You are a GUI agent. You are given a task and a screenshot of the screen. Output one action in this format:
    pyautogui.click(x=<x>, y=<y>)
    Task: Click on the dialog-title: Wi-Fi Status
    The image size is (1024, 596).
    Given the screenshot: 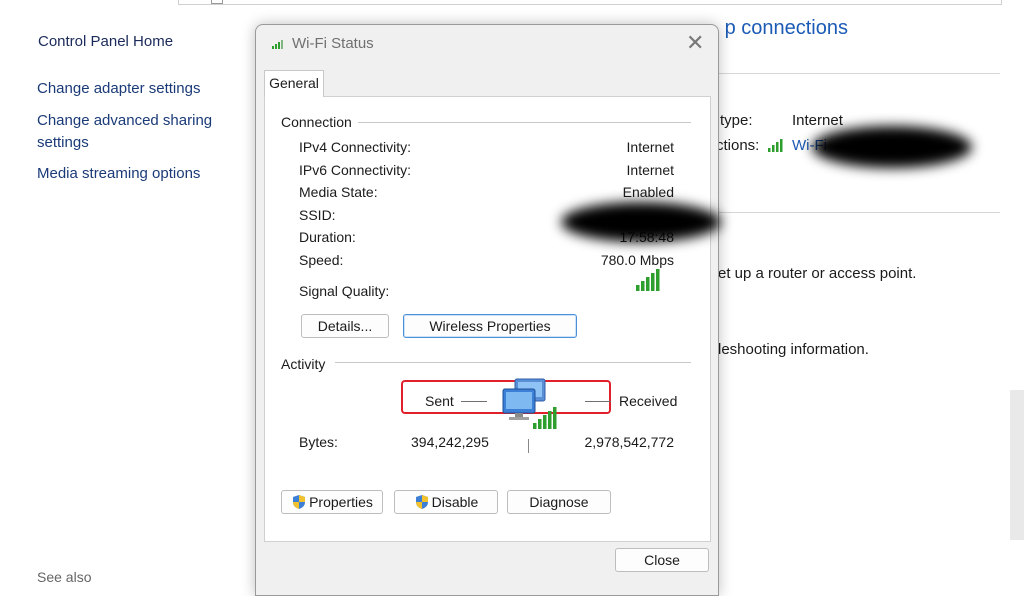 What is the action you would take?
    pyautogui.click(x=333, y=43)
    